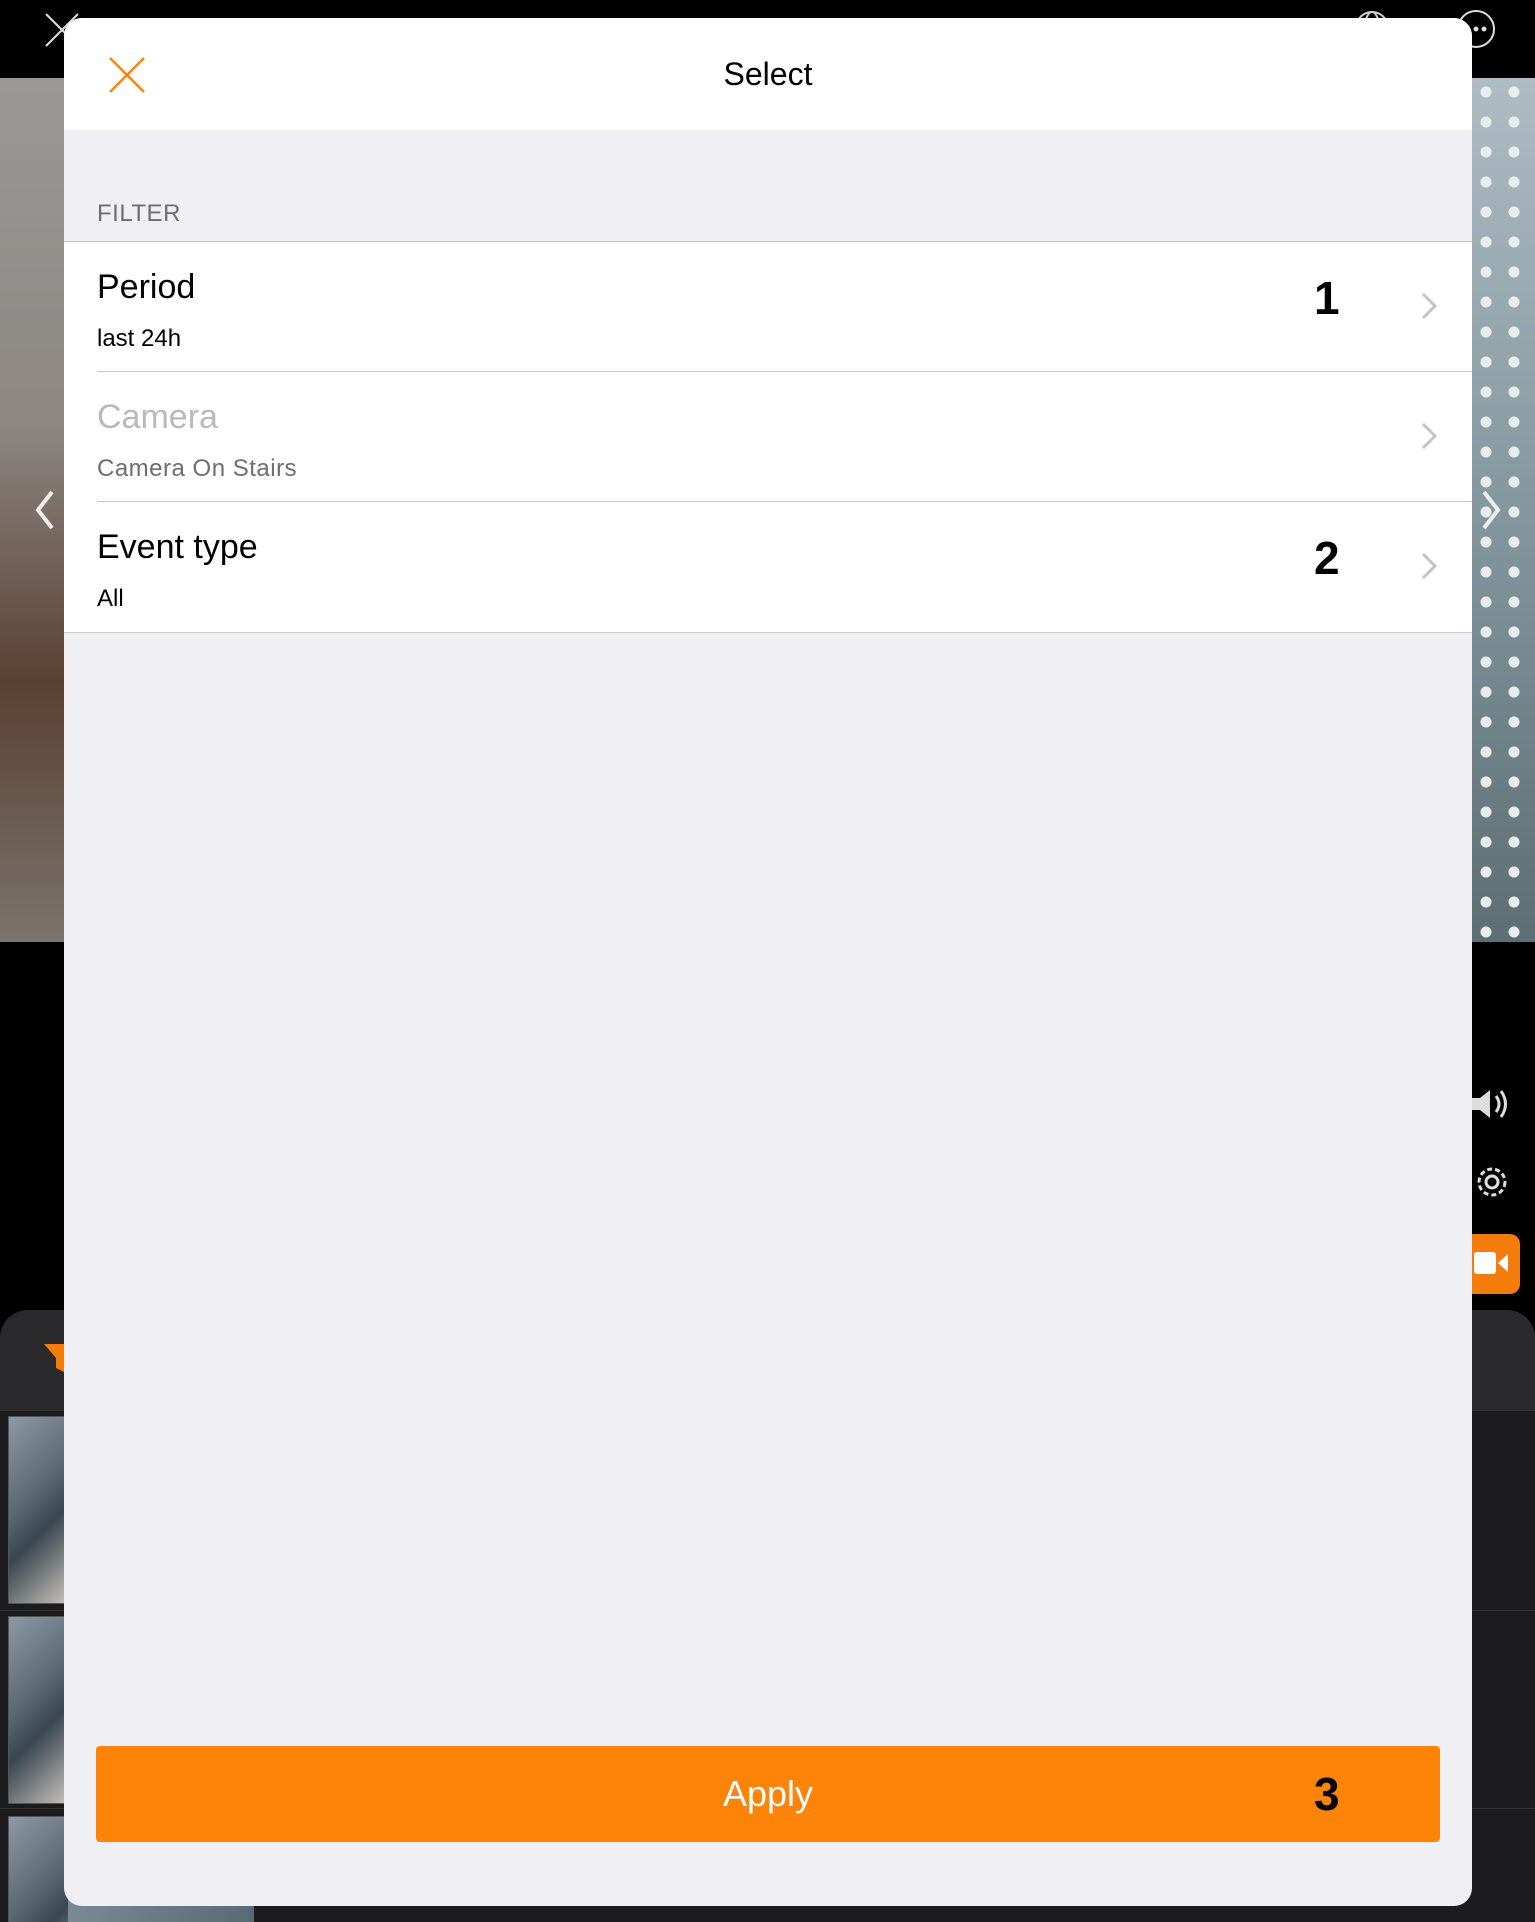 This screenshot has width=1535, height=1922. I want to click on callout-number: 1, so click(1327, 298).